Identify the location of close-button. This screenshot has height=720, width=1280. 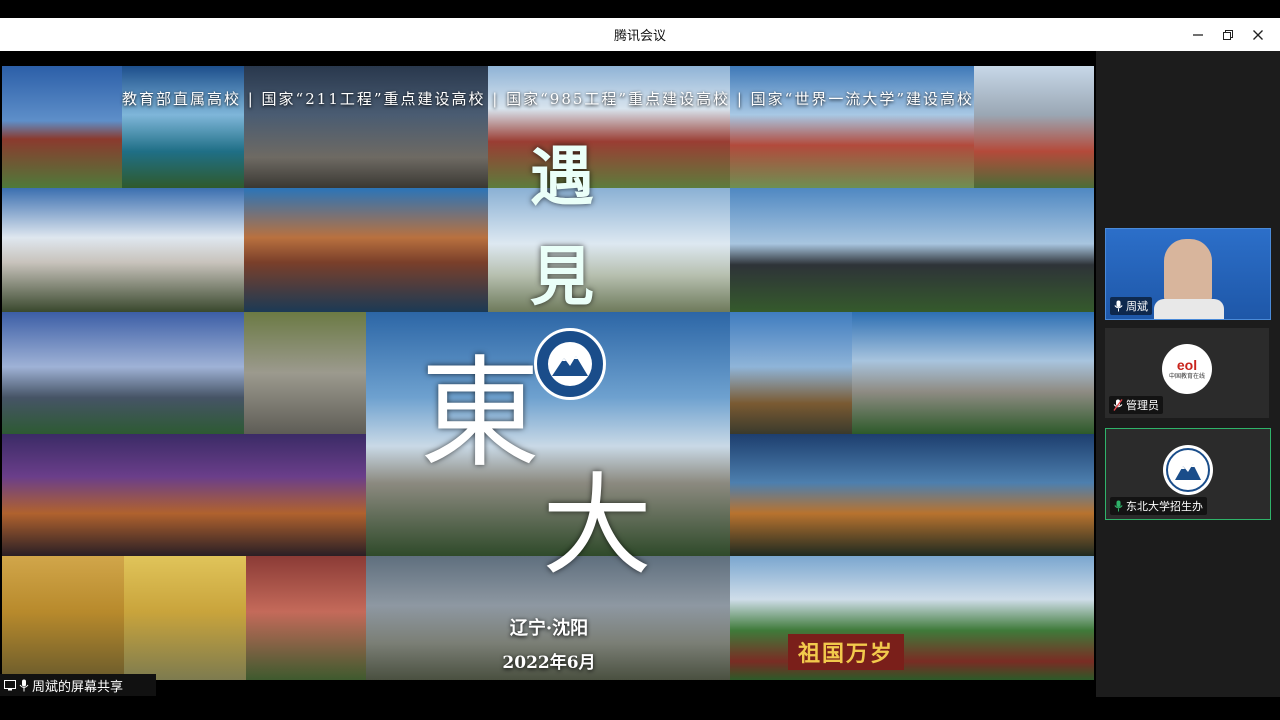
(1258, 35).